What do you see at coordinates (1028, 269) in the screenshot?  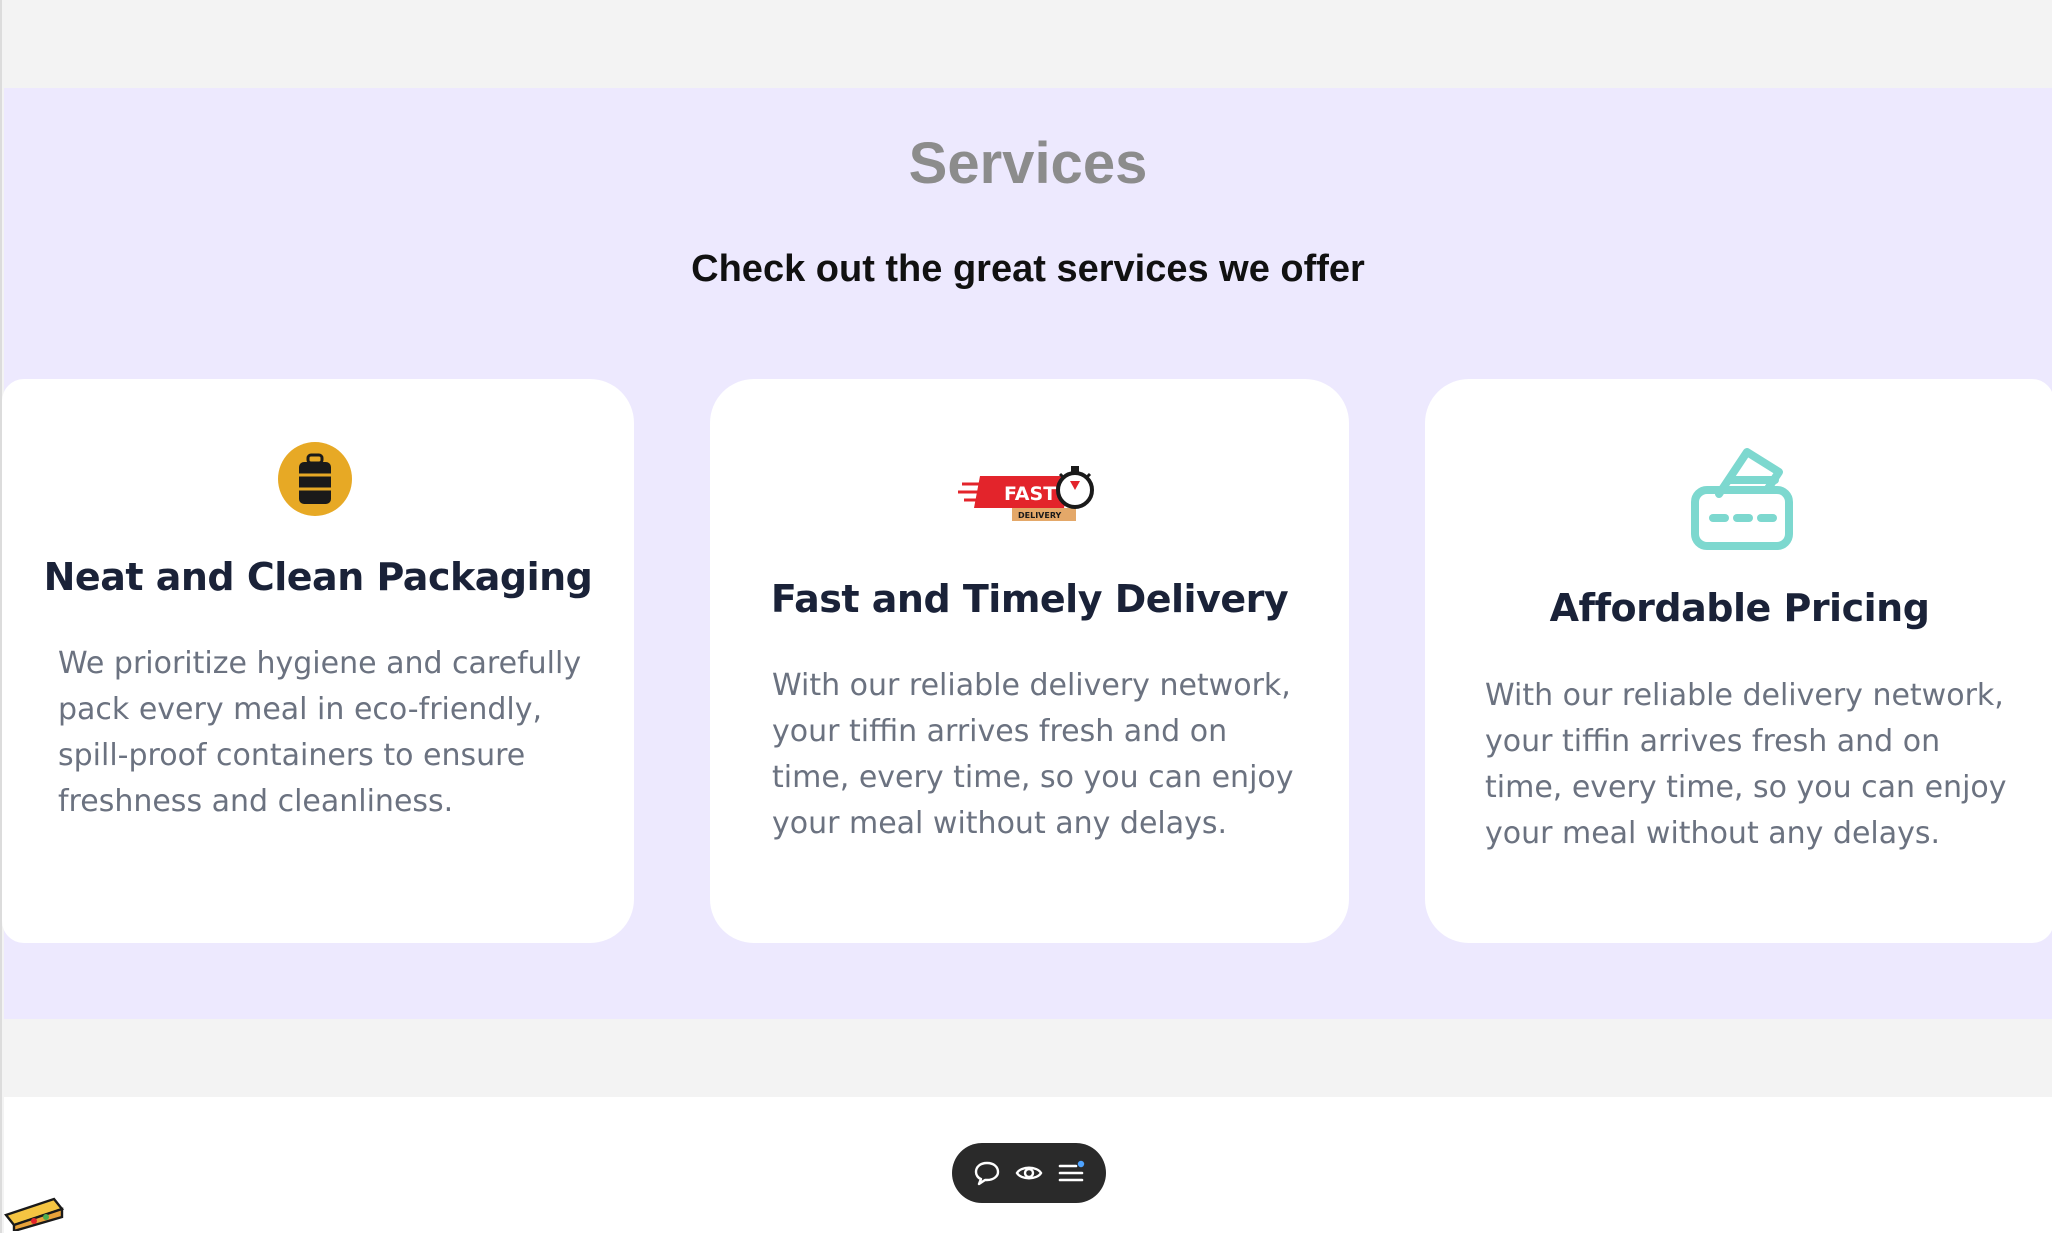 I see `services-subtitle: Check out the great services we offer` at bounding box center [1028, 269].